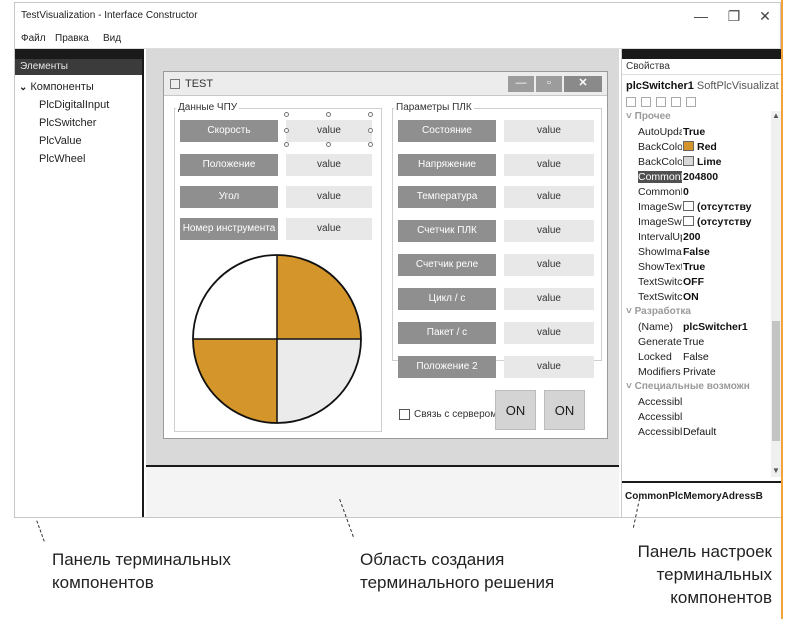  What do you see at coordinates (699, 372) in the screenshot?
I see `property-value: Private` at bounding box center [699, 372].